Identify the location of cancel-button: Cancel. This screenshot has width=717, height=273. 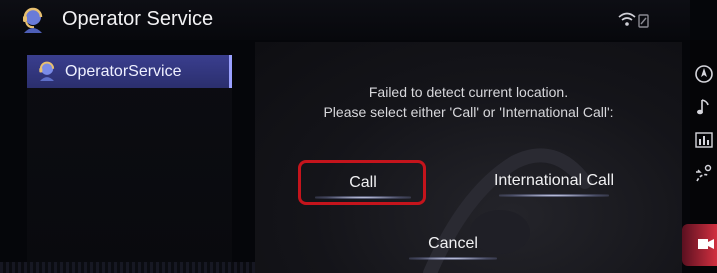
(453, 244).